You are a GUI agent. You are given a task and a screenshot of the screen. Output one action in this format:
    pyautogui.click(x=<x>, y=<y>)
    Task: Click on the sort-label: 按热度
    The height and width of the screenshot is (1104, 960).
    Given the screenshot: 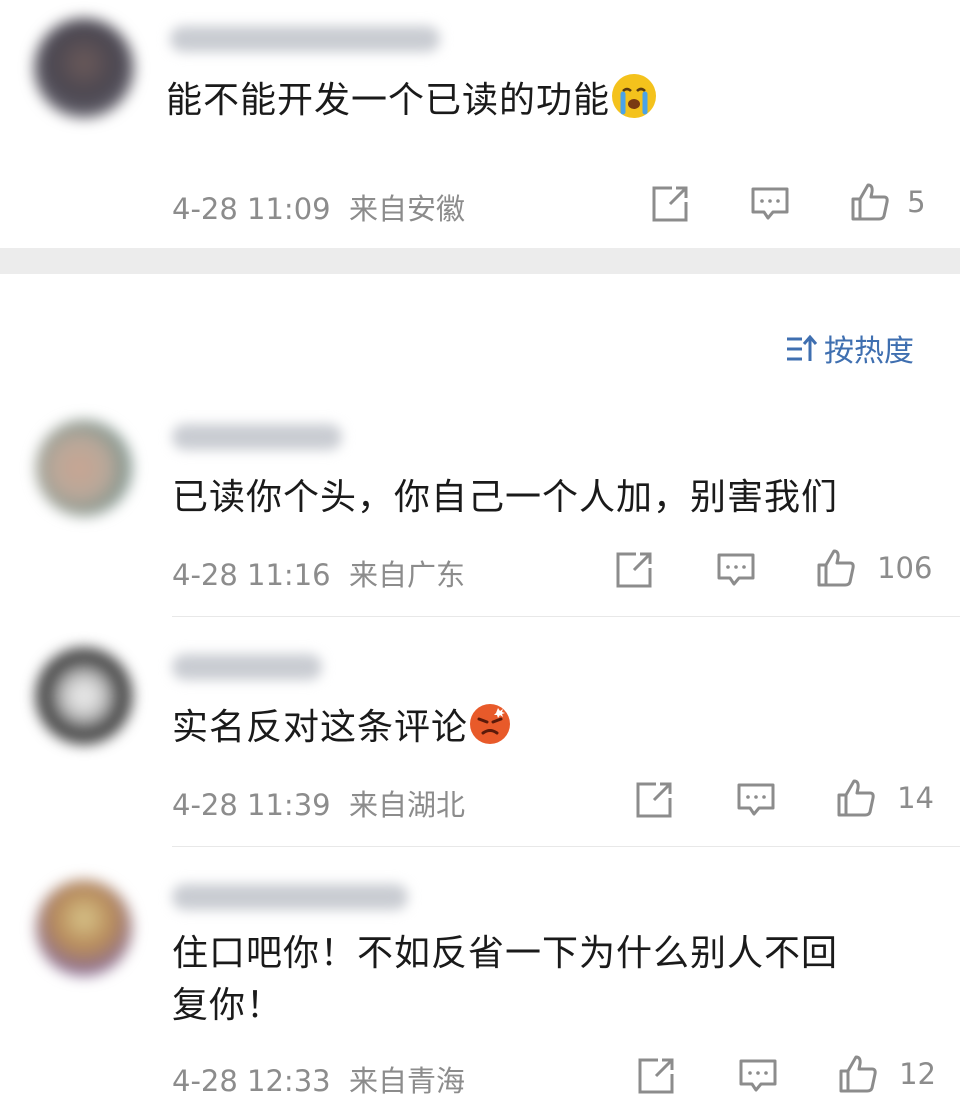 What is the action you would take?
    pyautogui.click(x=869, y=351)
    